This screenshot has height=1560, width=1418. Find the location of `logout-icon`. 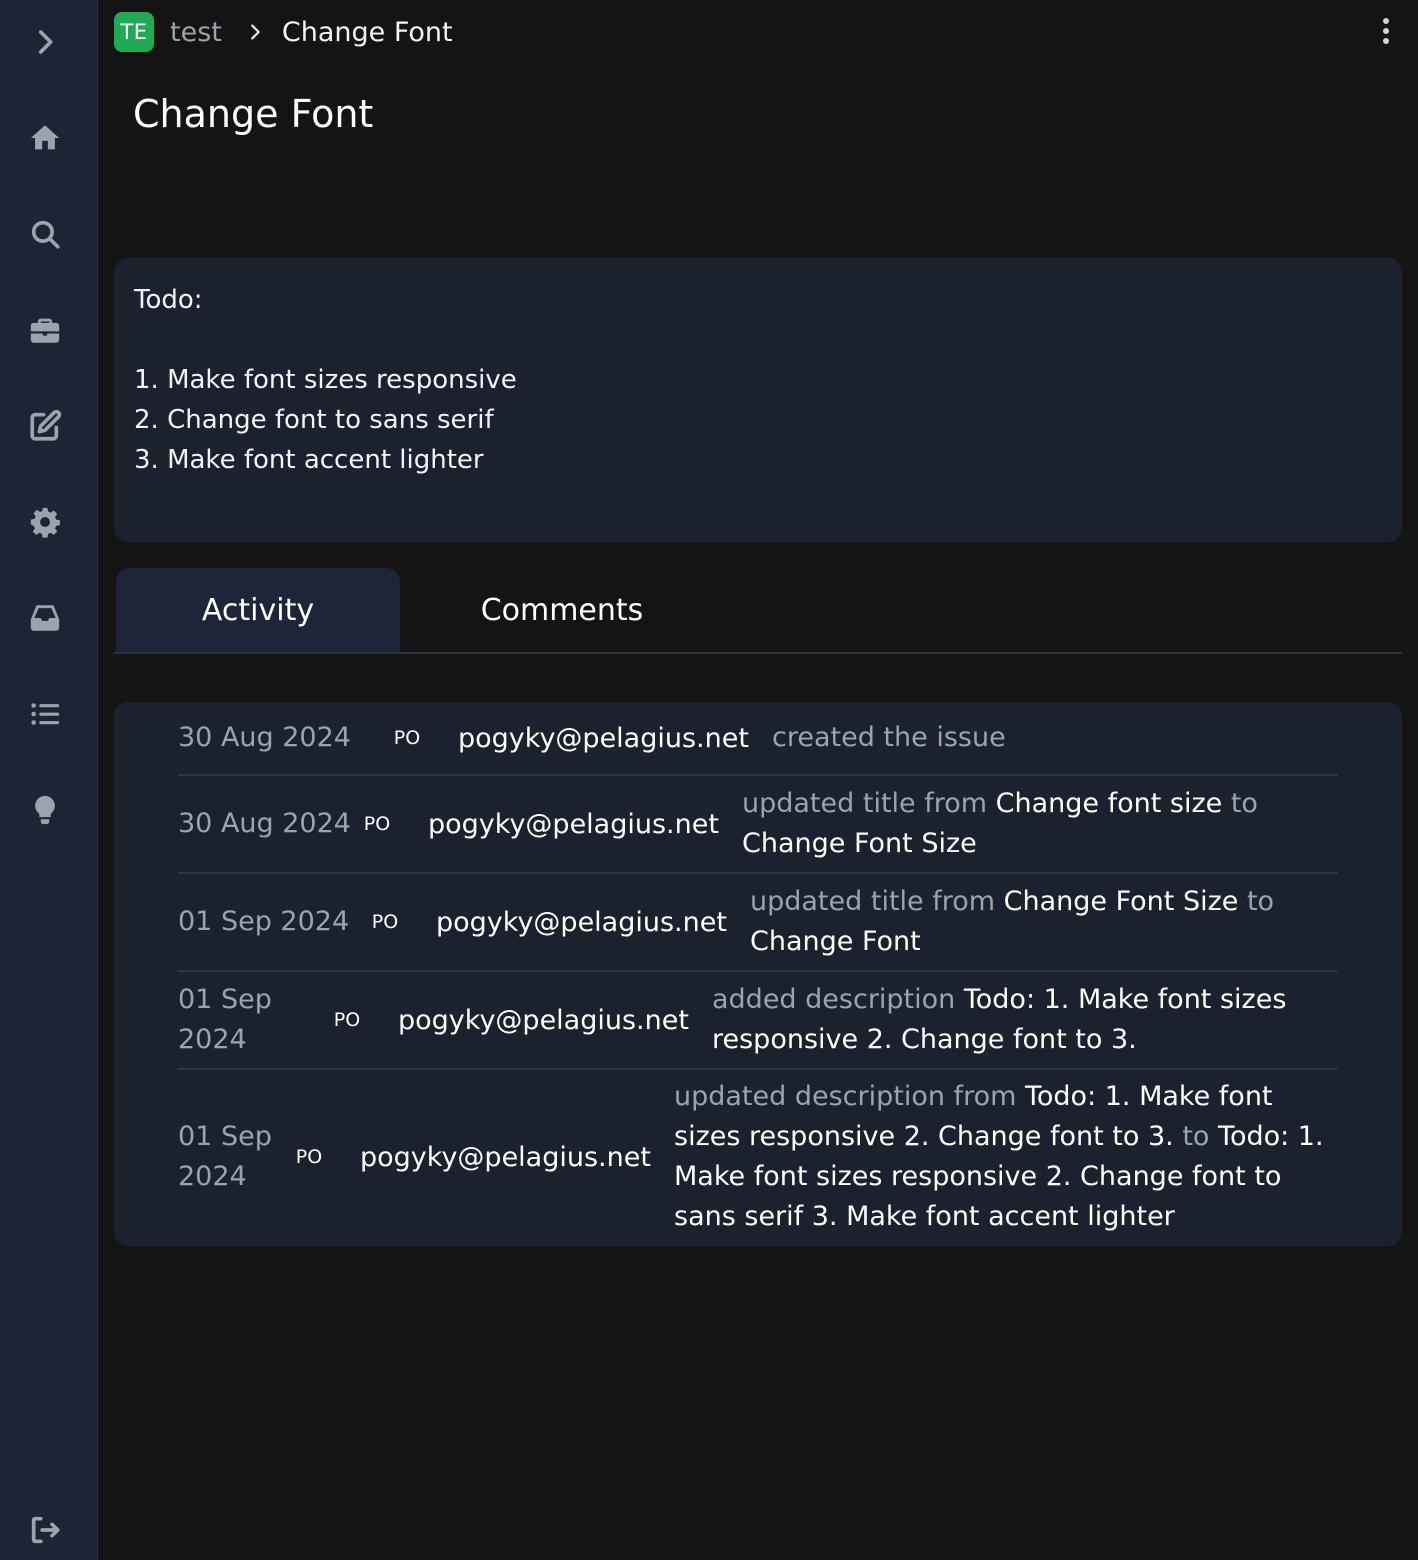

logout-icon is located at coordinates (45, 1530).